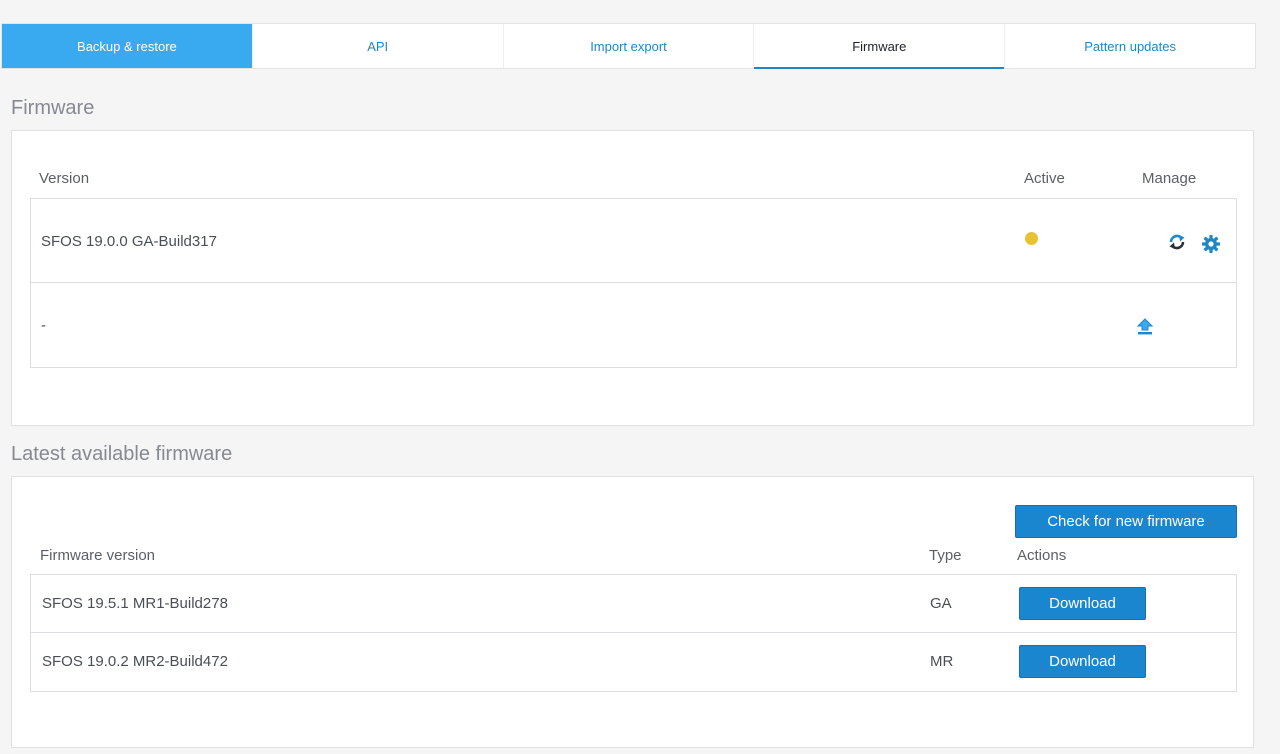 Image resolution: width=1280 pixels, height=754 pixels. Describe the element at coordinates (43, 325) in the screenshot. I see `firmware-version-cell: -` at that location.